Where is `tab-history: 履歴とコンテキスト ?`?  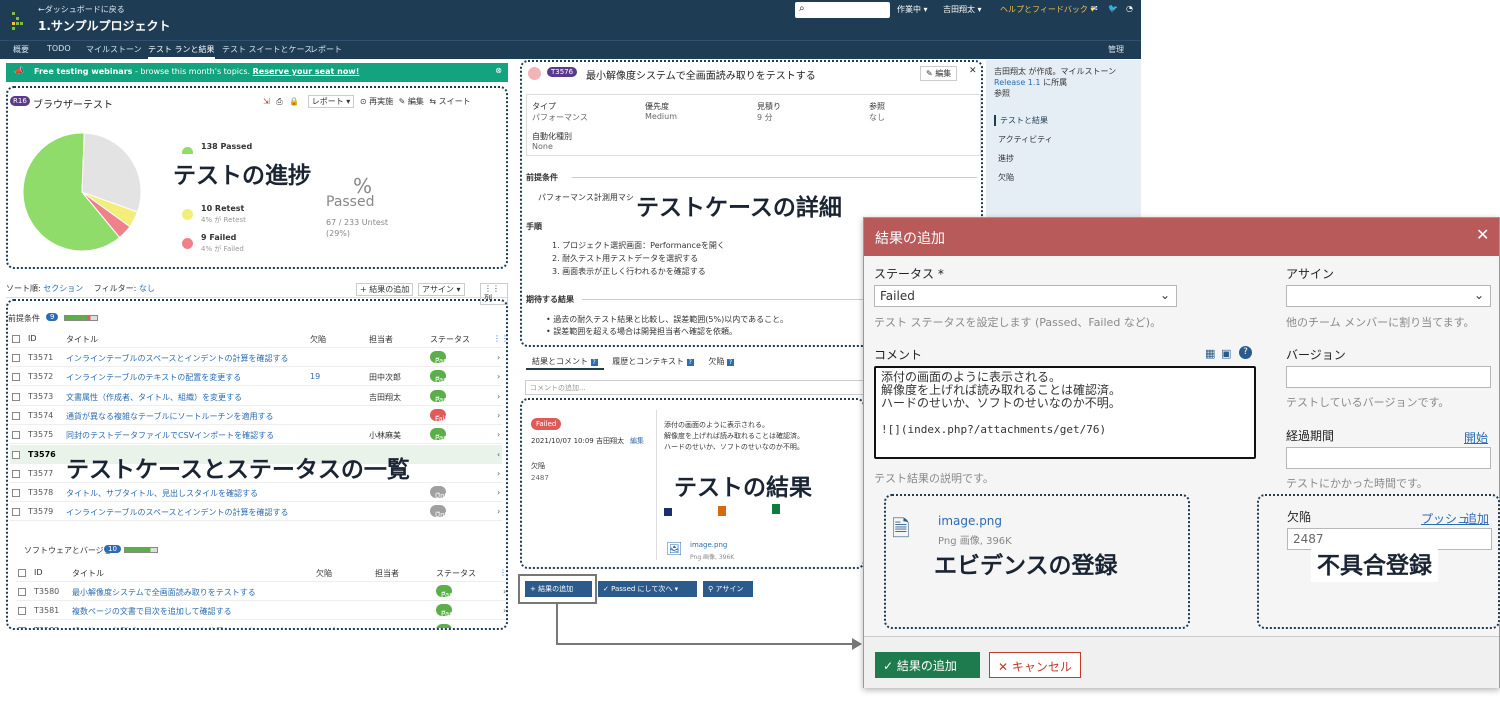 tab-history: 履歴とコンテキスト ? is located at coordinates (653, 361).